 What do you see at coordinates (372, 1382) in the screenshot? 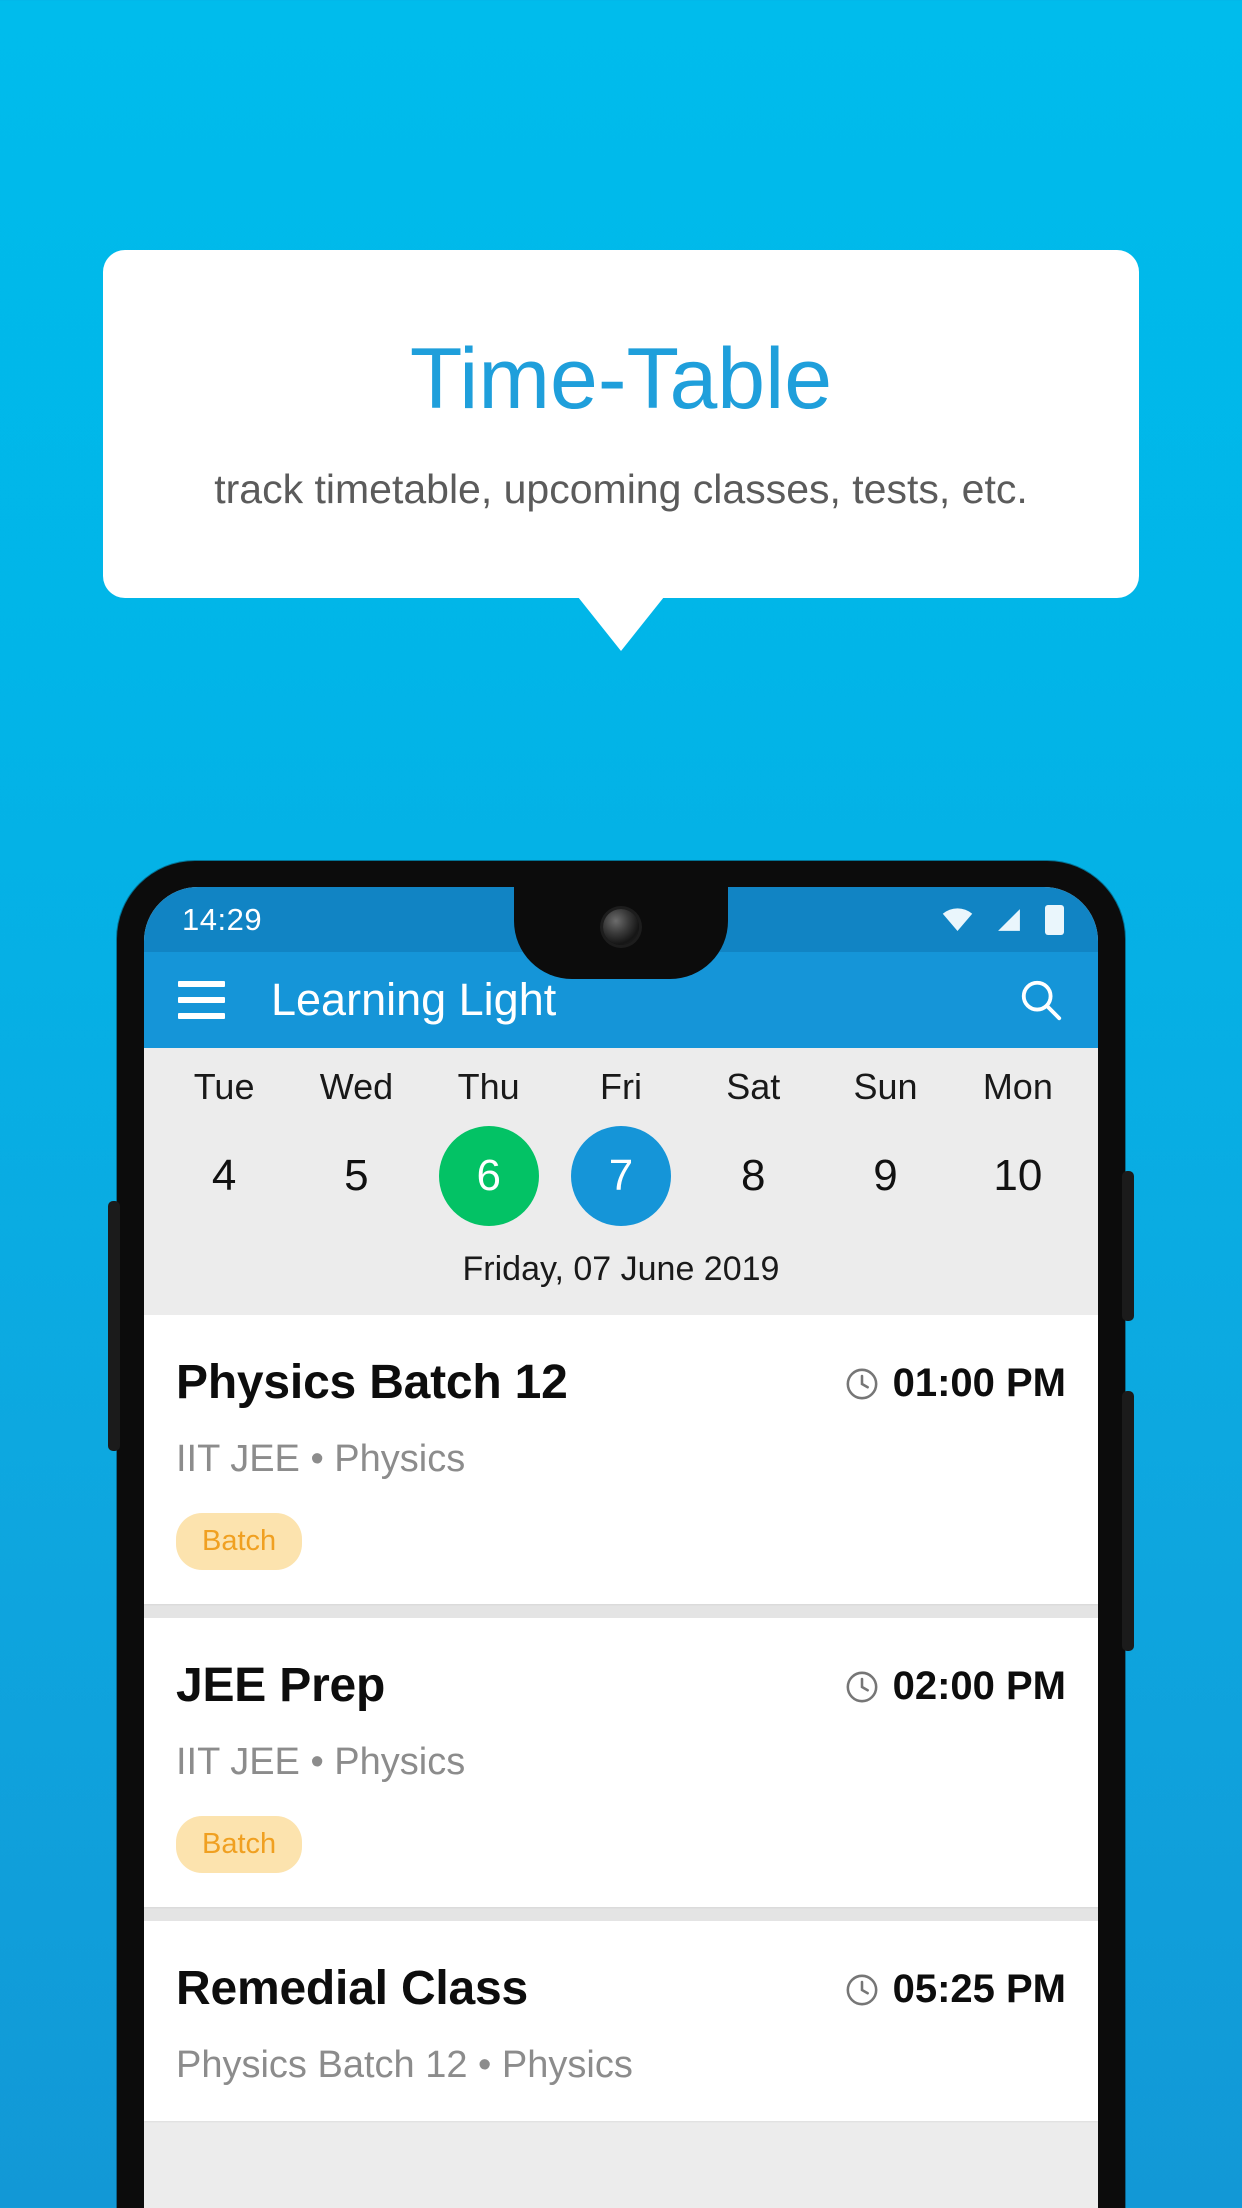
I see `schedule-card-title: Physics Batch 12` at bounding box center [372, 1382].